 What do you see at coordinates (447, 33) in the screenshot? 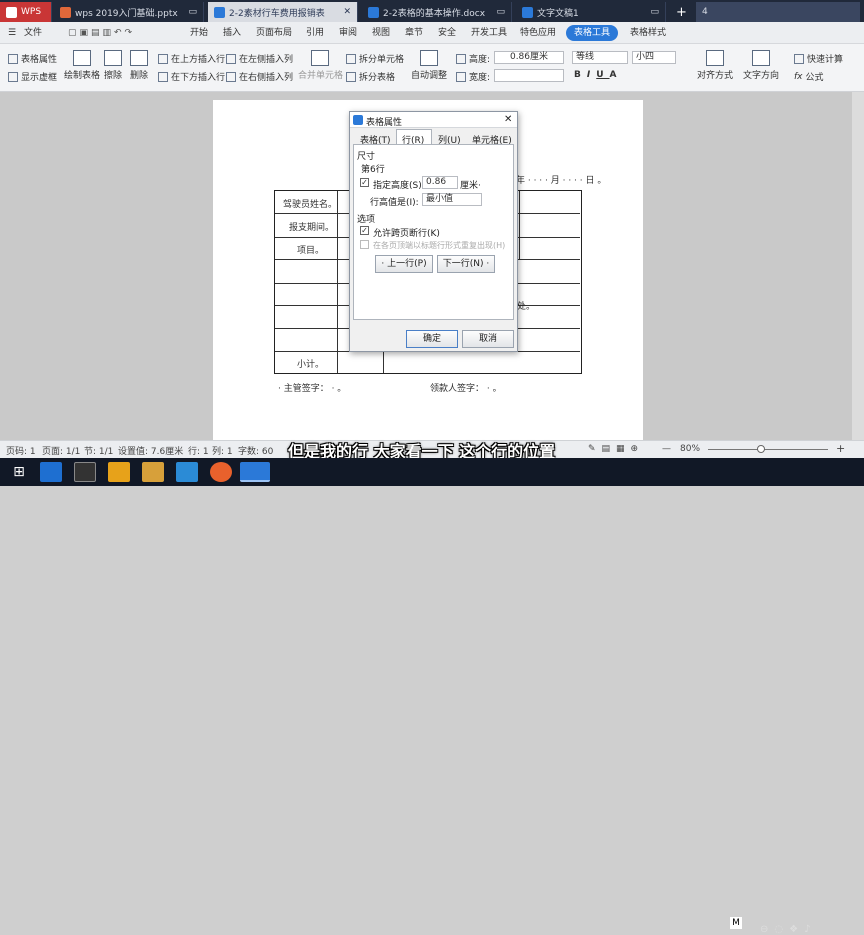
I see `menu-security: 安全` at bounding box center [447, 33].